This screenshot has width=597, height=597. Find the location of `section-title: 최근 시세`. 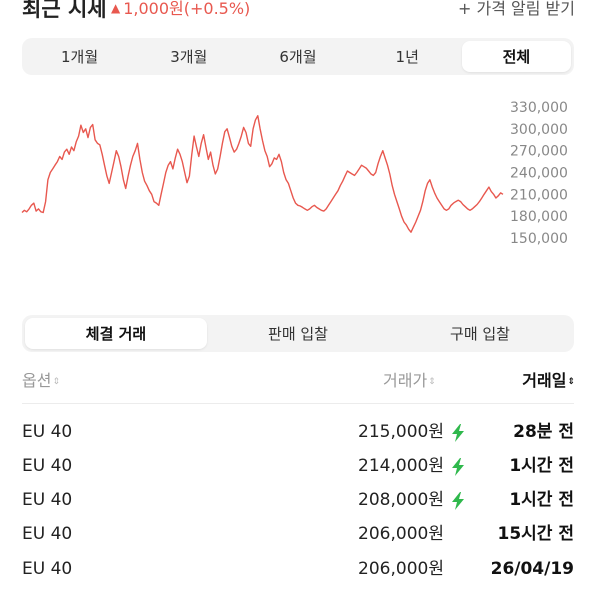

section-title: 최근 시세 is located at coordinates (64, 10).